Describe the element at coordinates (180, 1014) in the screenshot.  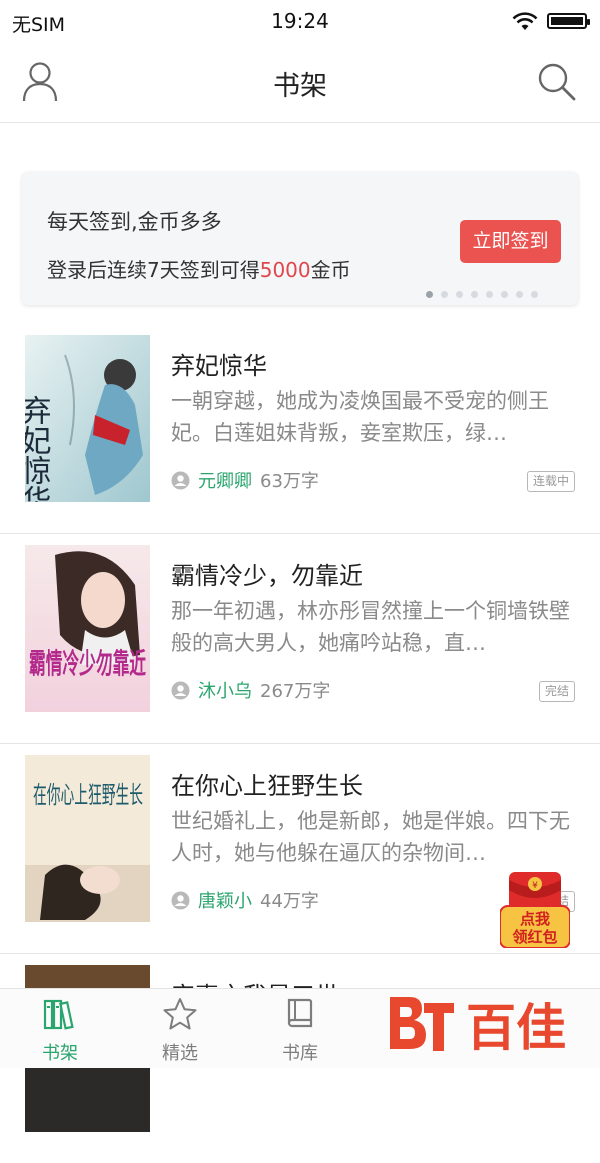
I see `star-icon` at that location.